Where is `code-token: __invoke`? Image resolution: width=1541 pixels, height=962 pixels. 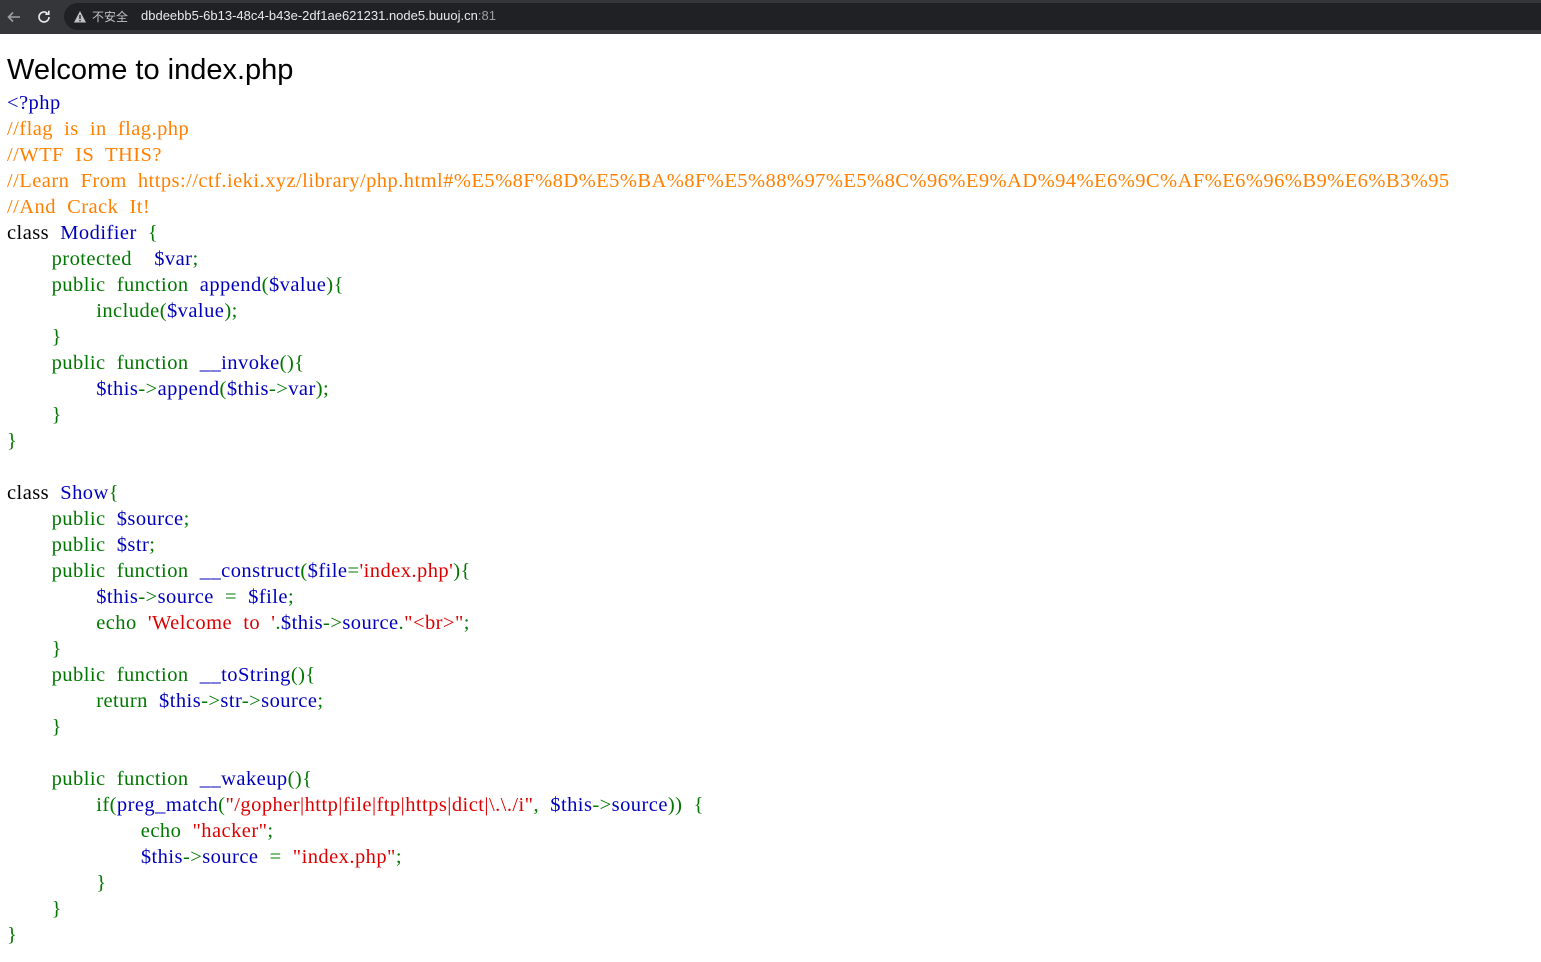 code-token: __invoke is located at coordinates (239, 363).